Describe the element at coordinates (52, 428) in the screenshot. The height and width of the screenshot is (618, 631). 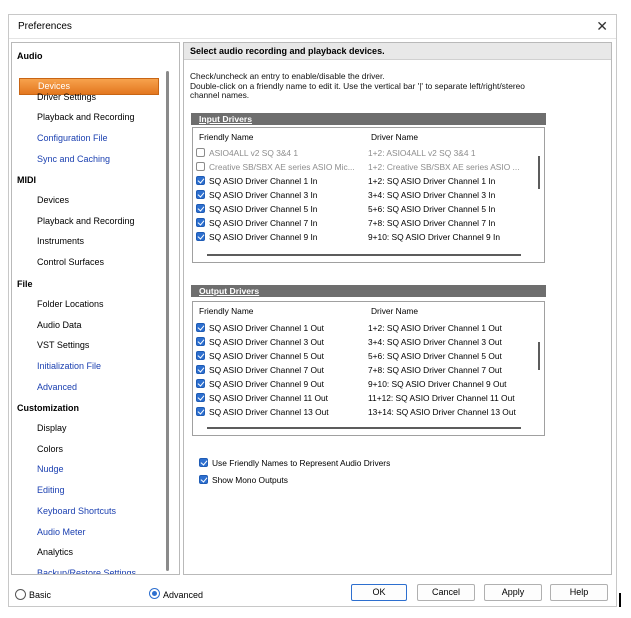
I see `sidebar-item-customization-display: Display` at that location.